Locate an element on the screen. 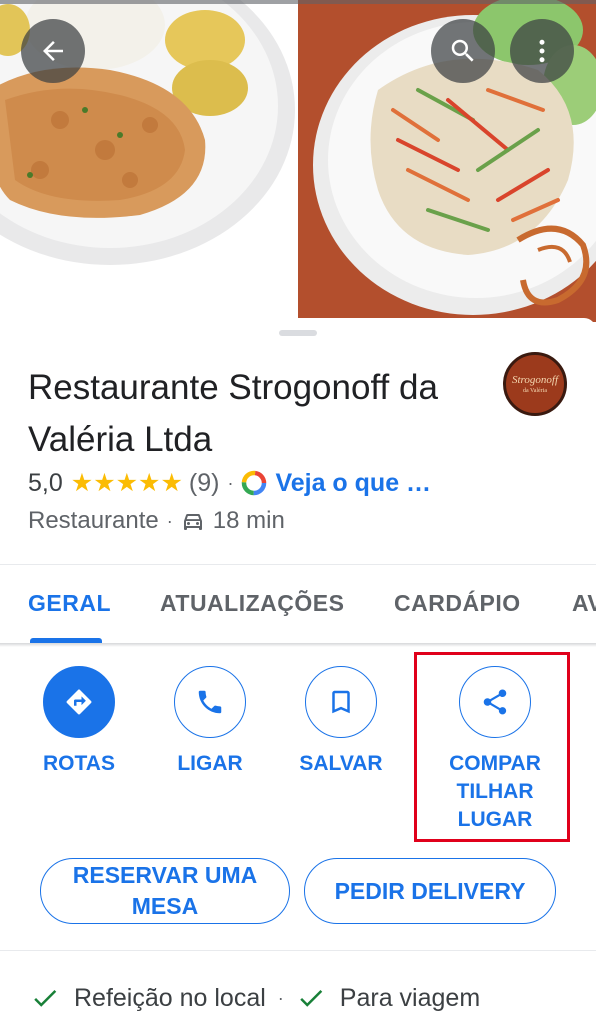  arrow-back-icon is located at coordinates (53, 51).